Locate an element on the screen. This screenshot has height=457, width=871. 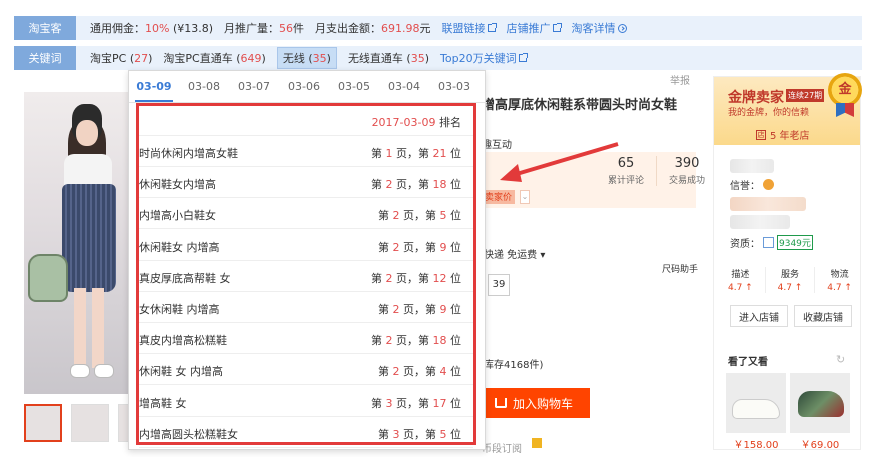
product-main-image is located at coordinates (81, 243).